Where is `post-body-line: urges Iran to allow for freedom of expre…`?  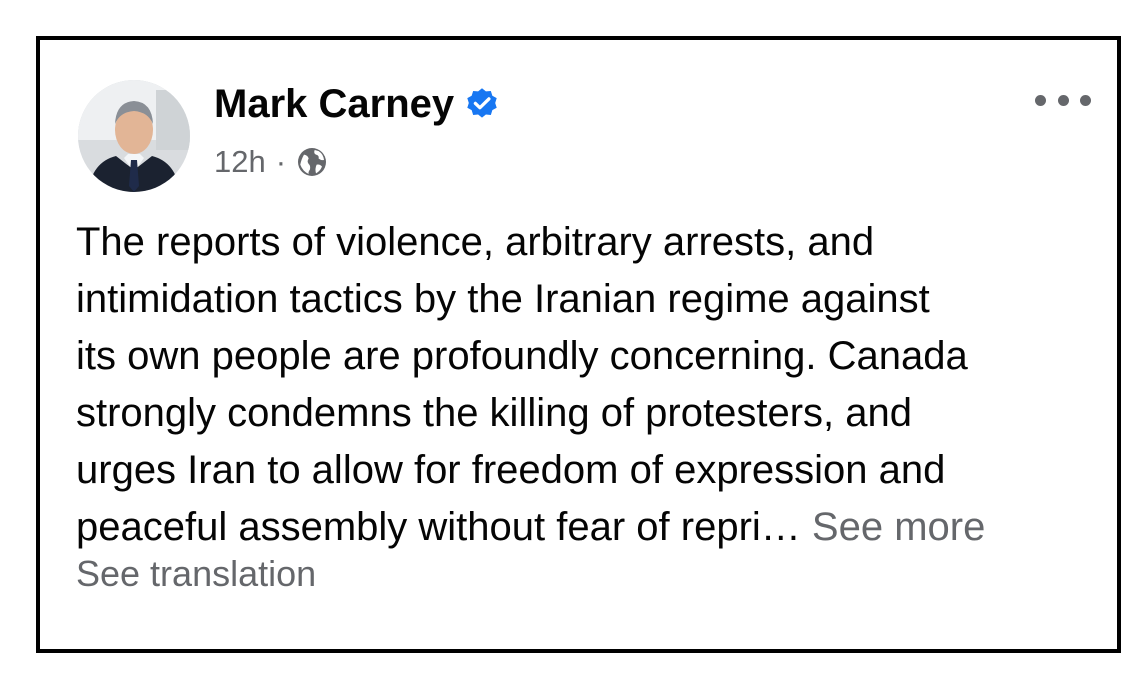
post-body-line: urges Iran to allow for freedom of expre… is located at coordinates (511, 470).